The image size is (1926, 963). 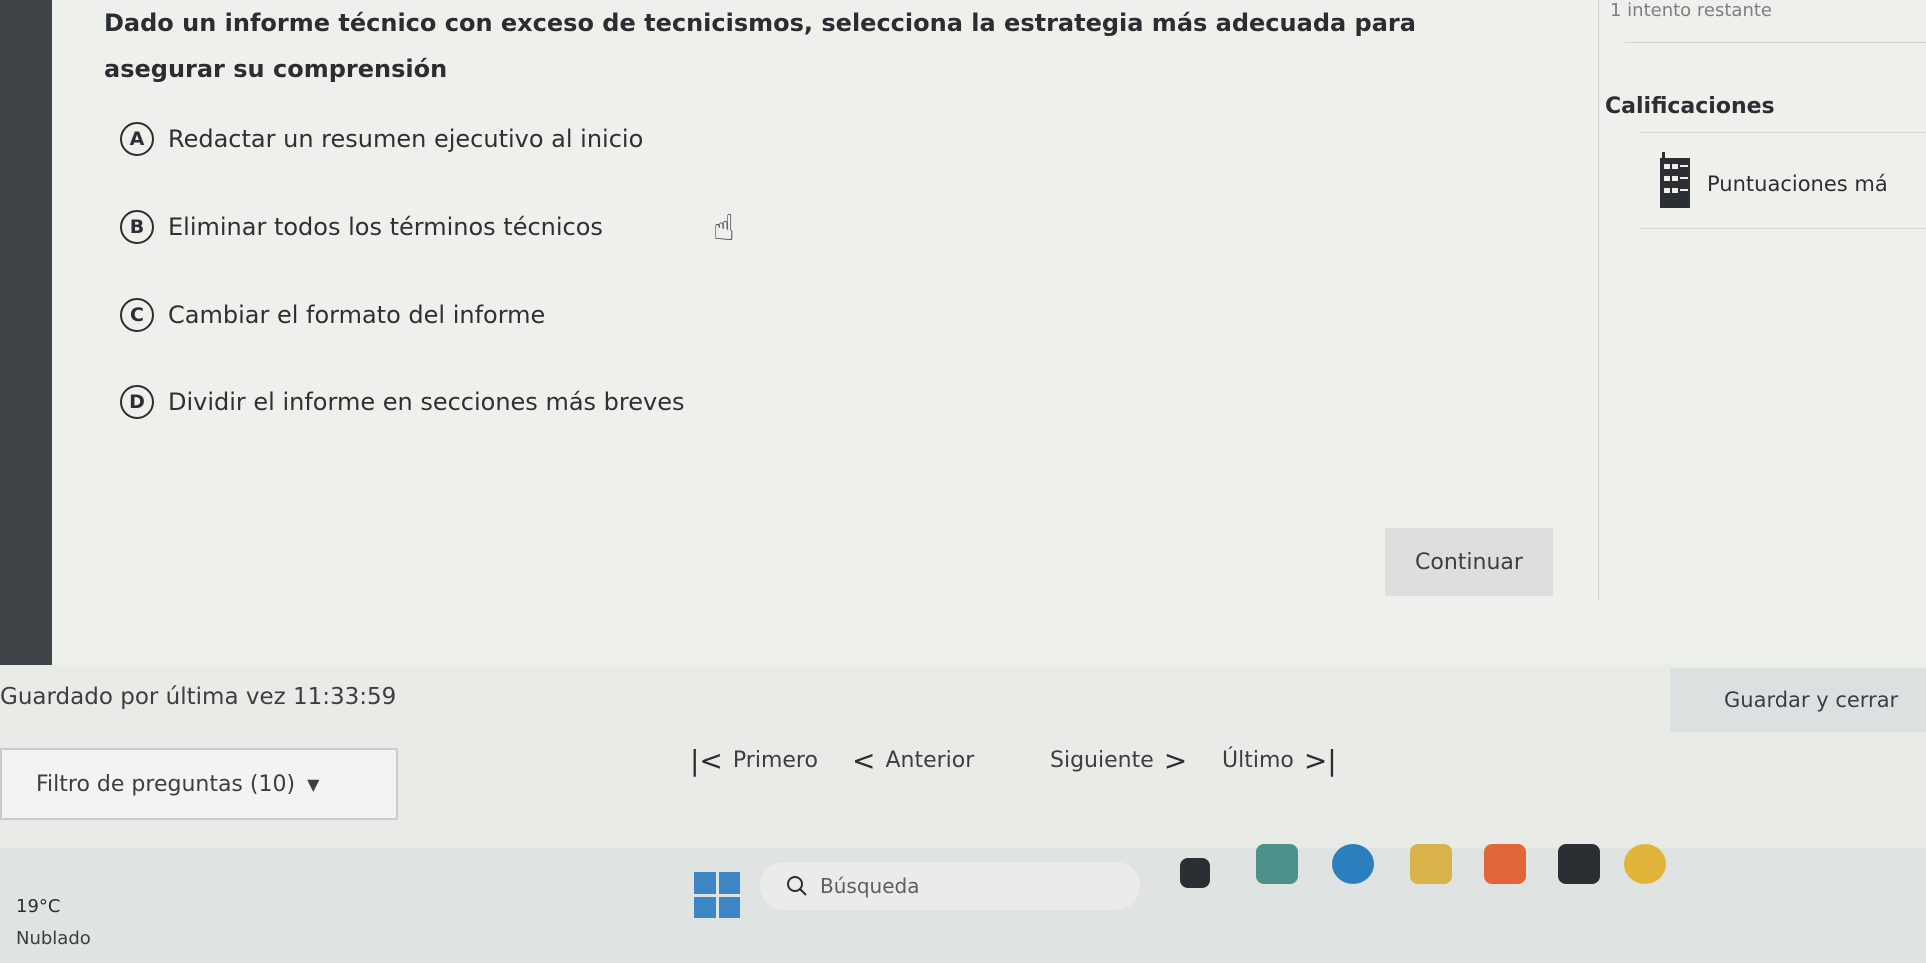 I want to click on first-page-icon: |<, so click(x=706, y=760).